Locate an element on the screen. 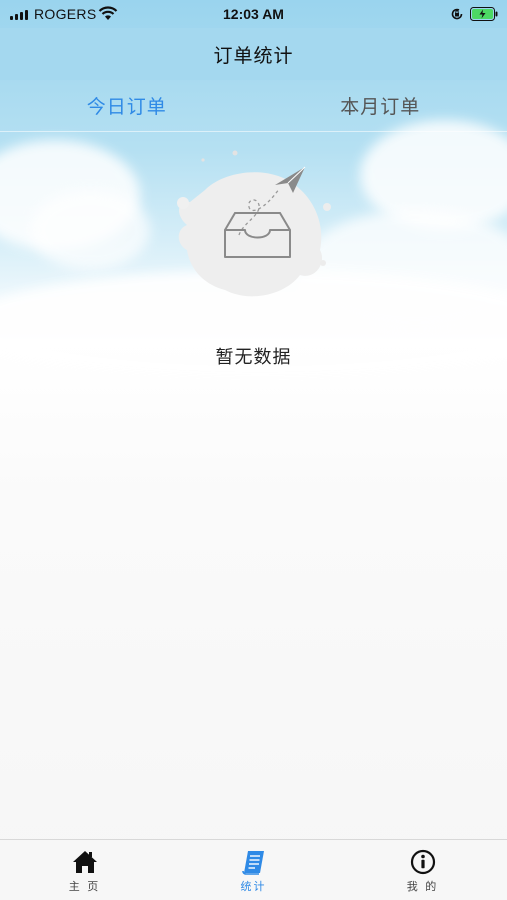 This screenshot has width=507, height=900. stats-icon is located at coordinates (252, 863).